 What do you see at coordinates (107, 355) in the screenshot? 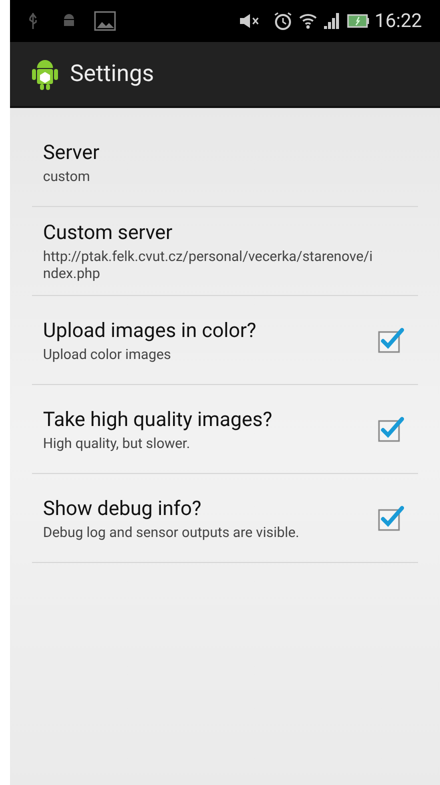
I see `preference-summary: Upload color images` at bounding box center [107, 355].